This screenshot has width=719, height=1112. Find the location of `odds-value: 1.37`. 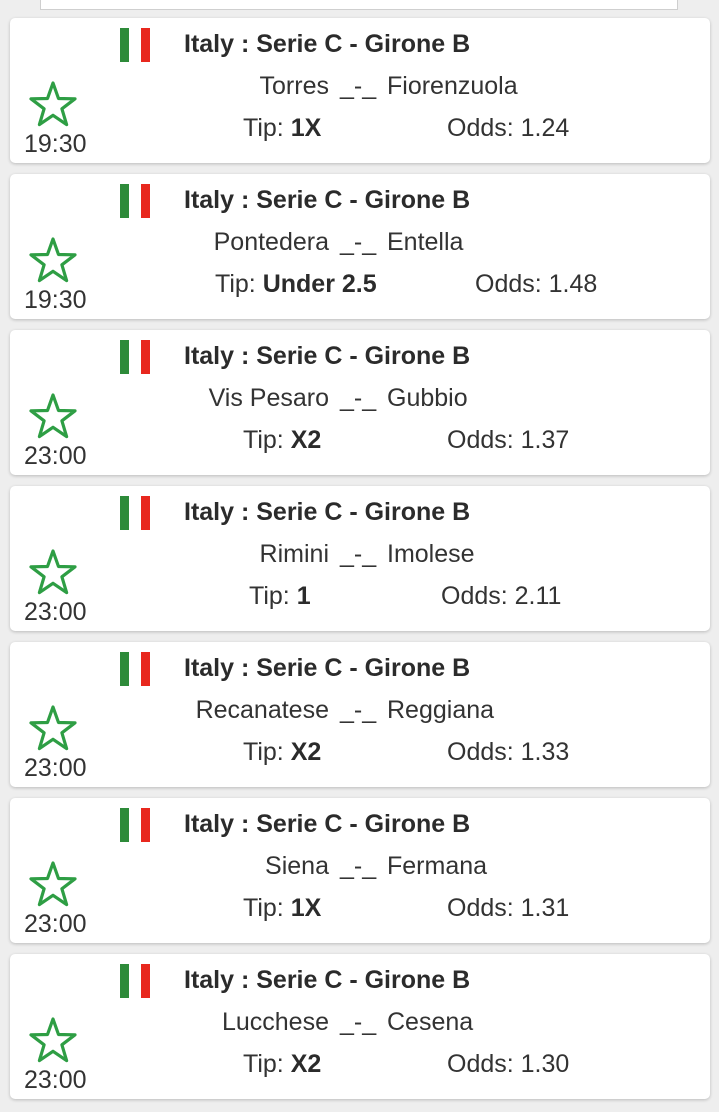

odds-value: 1.37 is located at coordinates (545, 440).